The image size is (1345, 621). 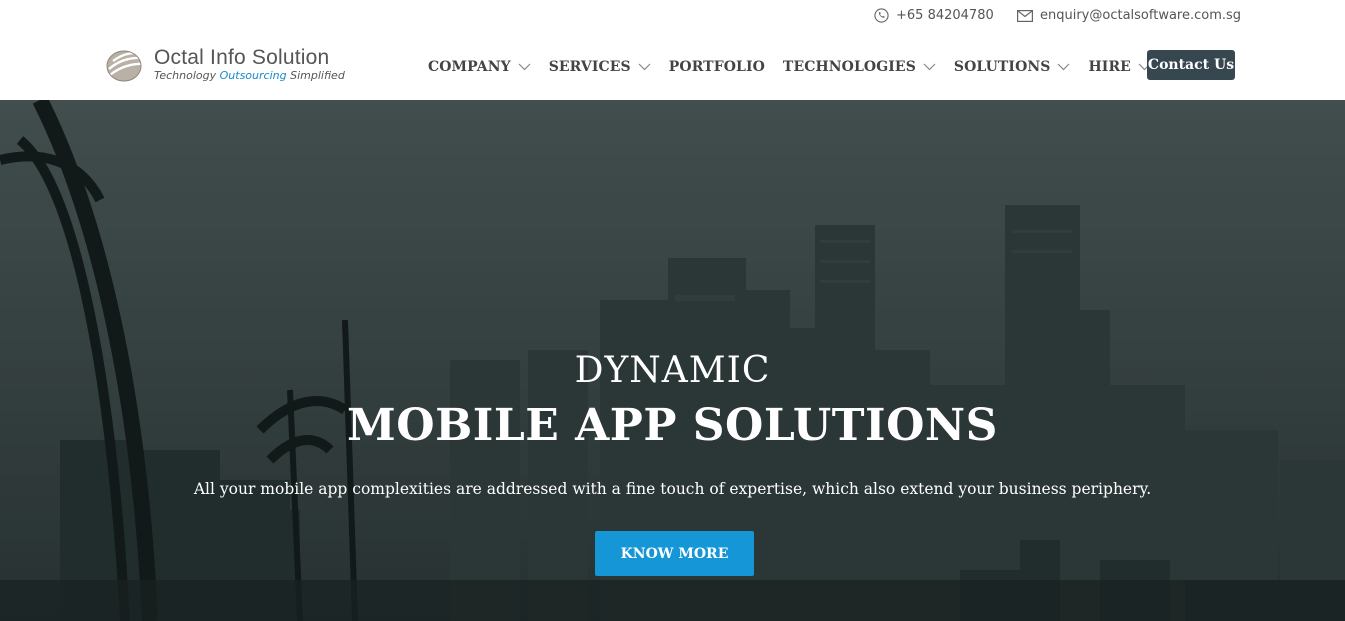 I want to click on email-contact: enquiry@octalsoftware.com.sg, so click(x=1129, y=15).